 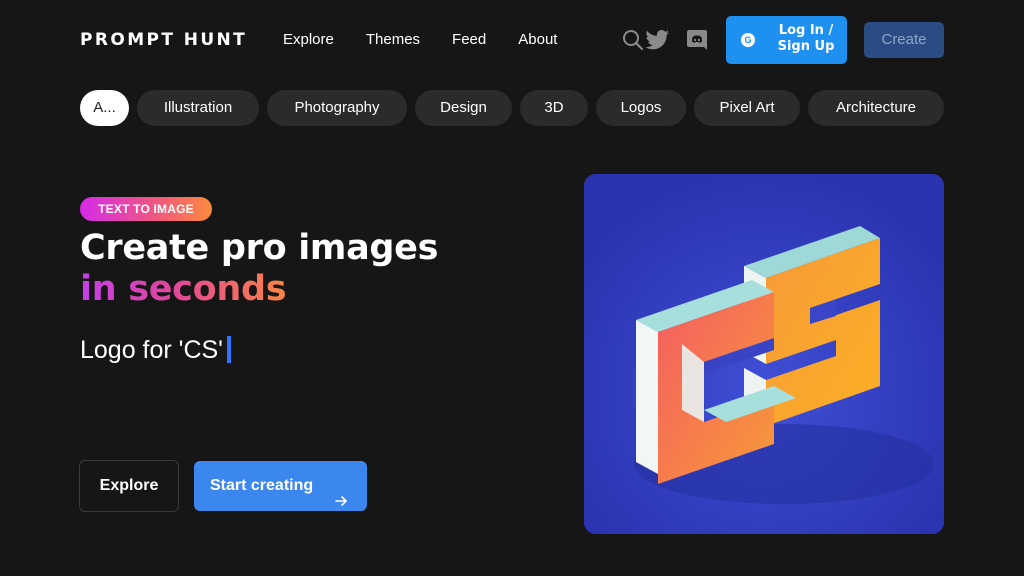 What do you see at coordinates (554, 108) in the screenshot?
I see `chip-3d: 3D` at bounding box center [554, 108].